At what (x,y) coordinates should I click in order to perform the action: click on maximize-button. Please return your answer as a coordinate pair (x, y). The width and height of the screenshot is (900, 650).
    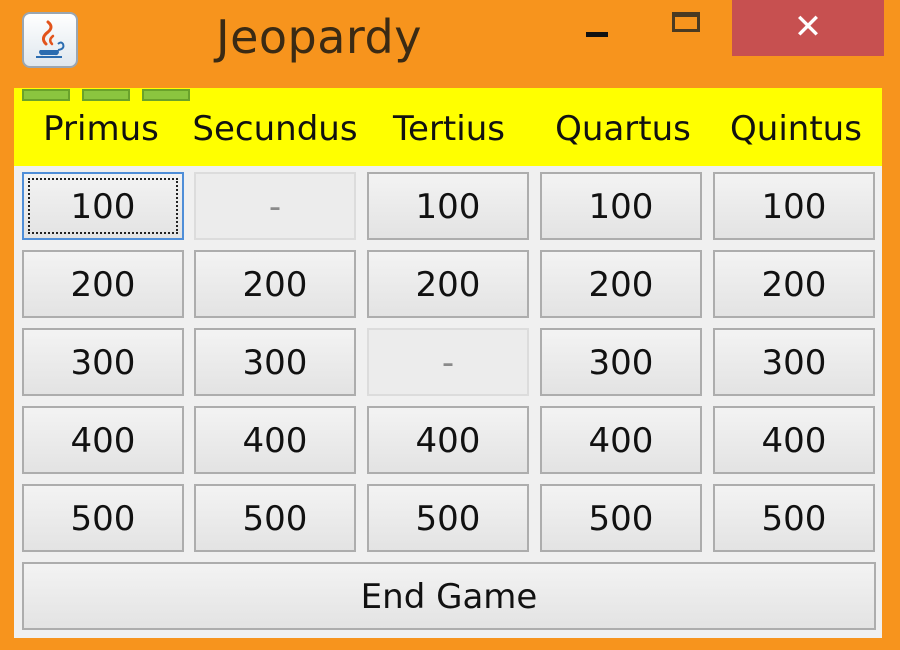
    Looking at the image, I should click on (686, 30).